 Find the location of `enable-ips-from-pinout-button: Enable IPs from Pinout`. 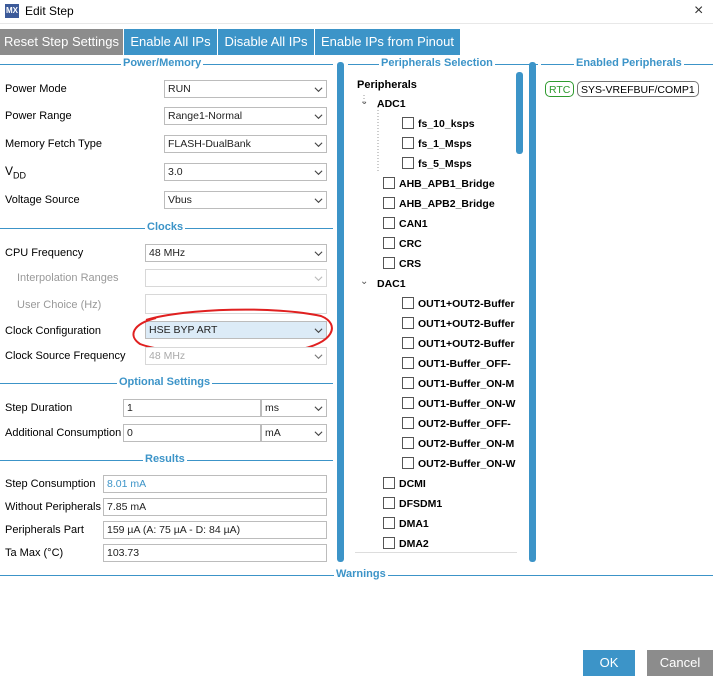

enable-ips-from-pinout-button: Enable IPs from Pinout is located at coordinates (388, 42).